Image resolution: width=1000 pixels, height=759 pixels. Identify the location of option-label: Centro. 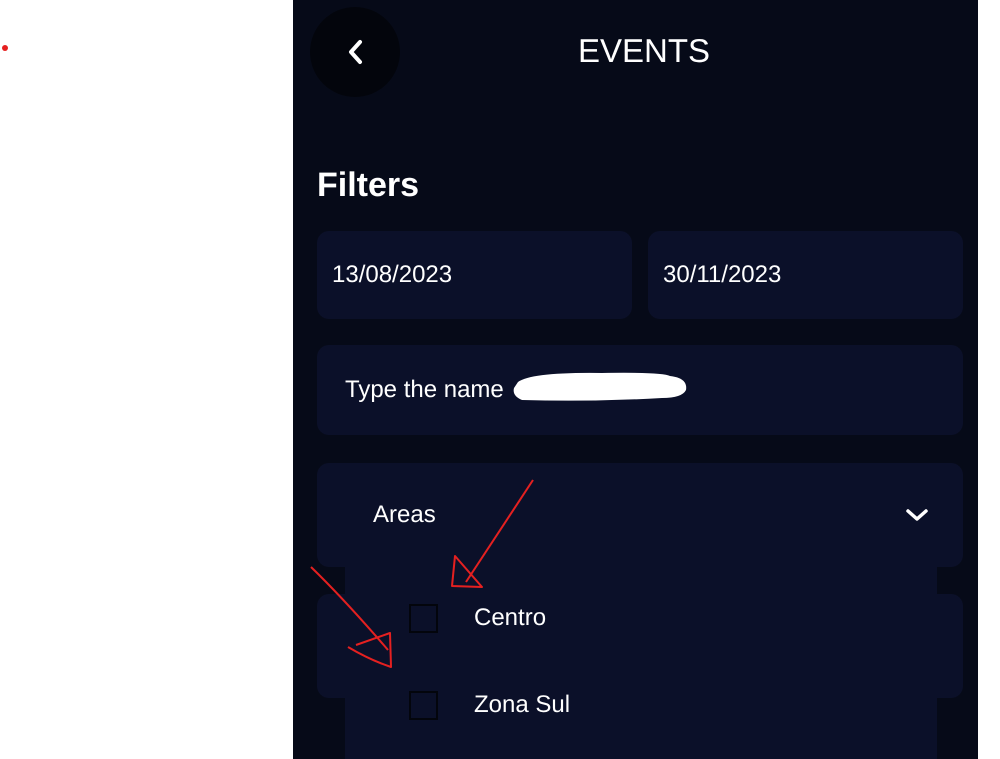
(510, 618).